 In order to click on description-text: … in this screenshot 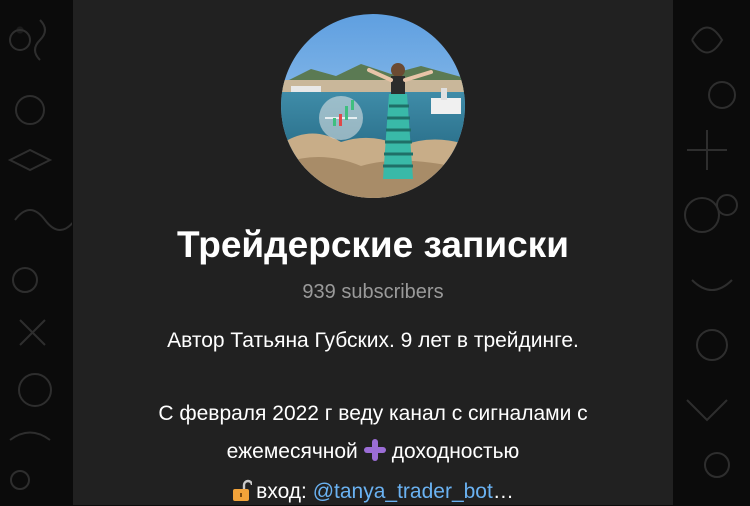, I will do `click(503, 491)`.